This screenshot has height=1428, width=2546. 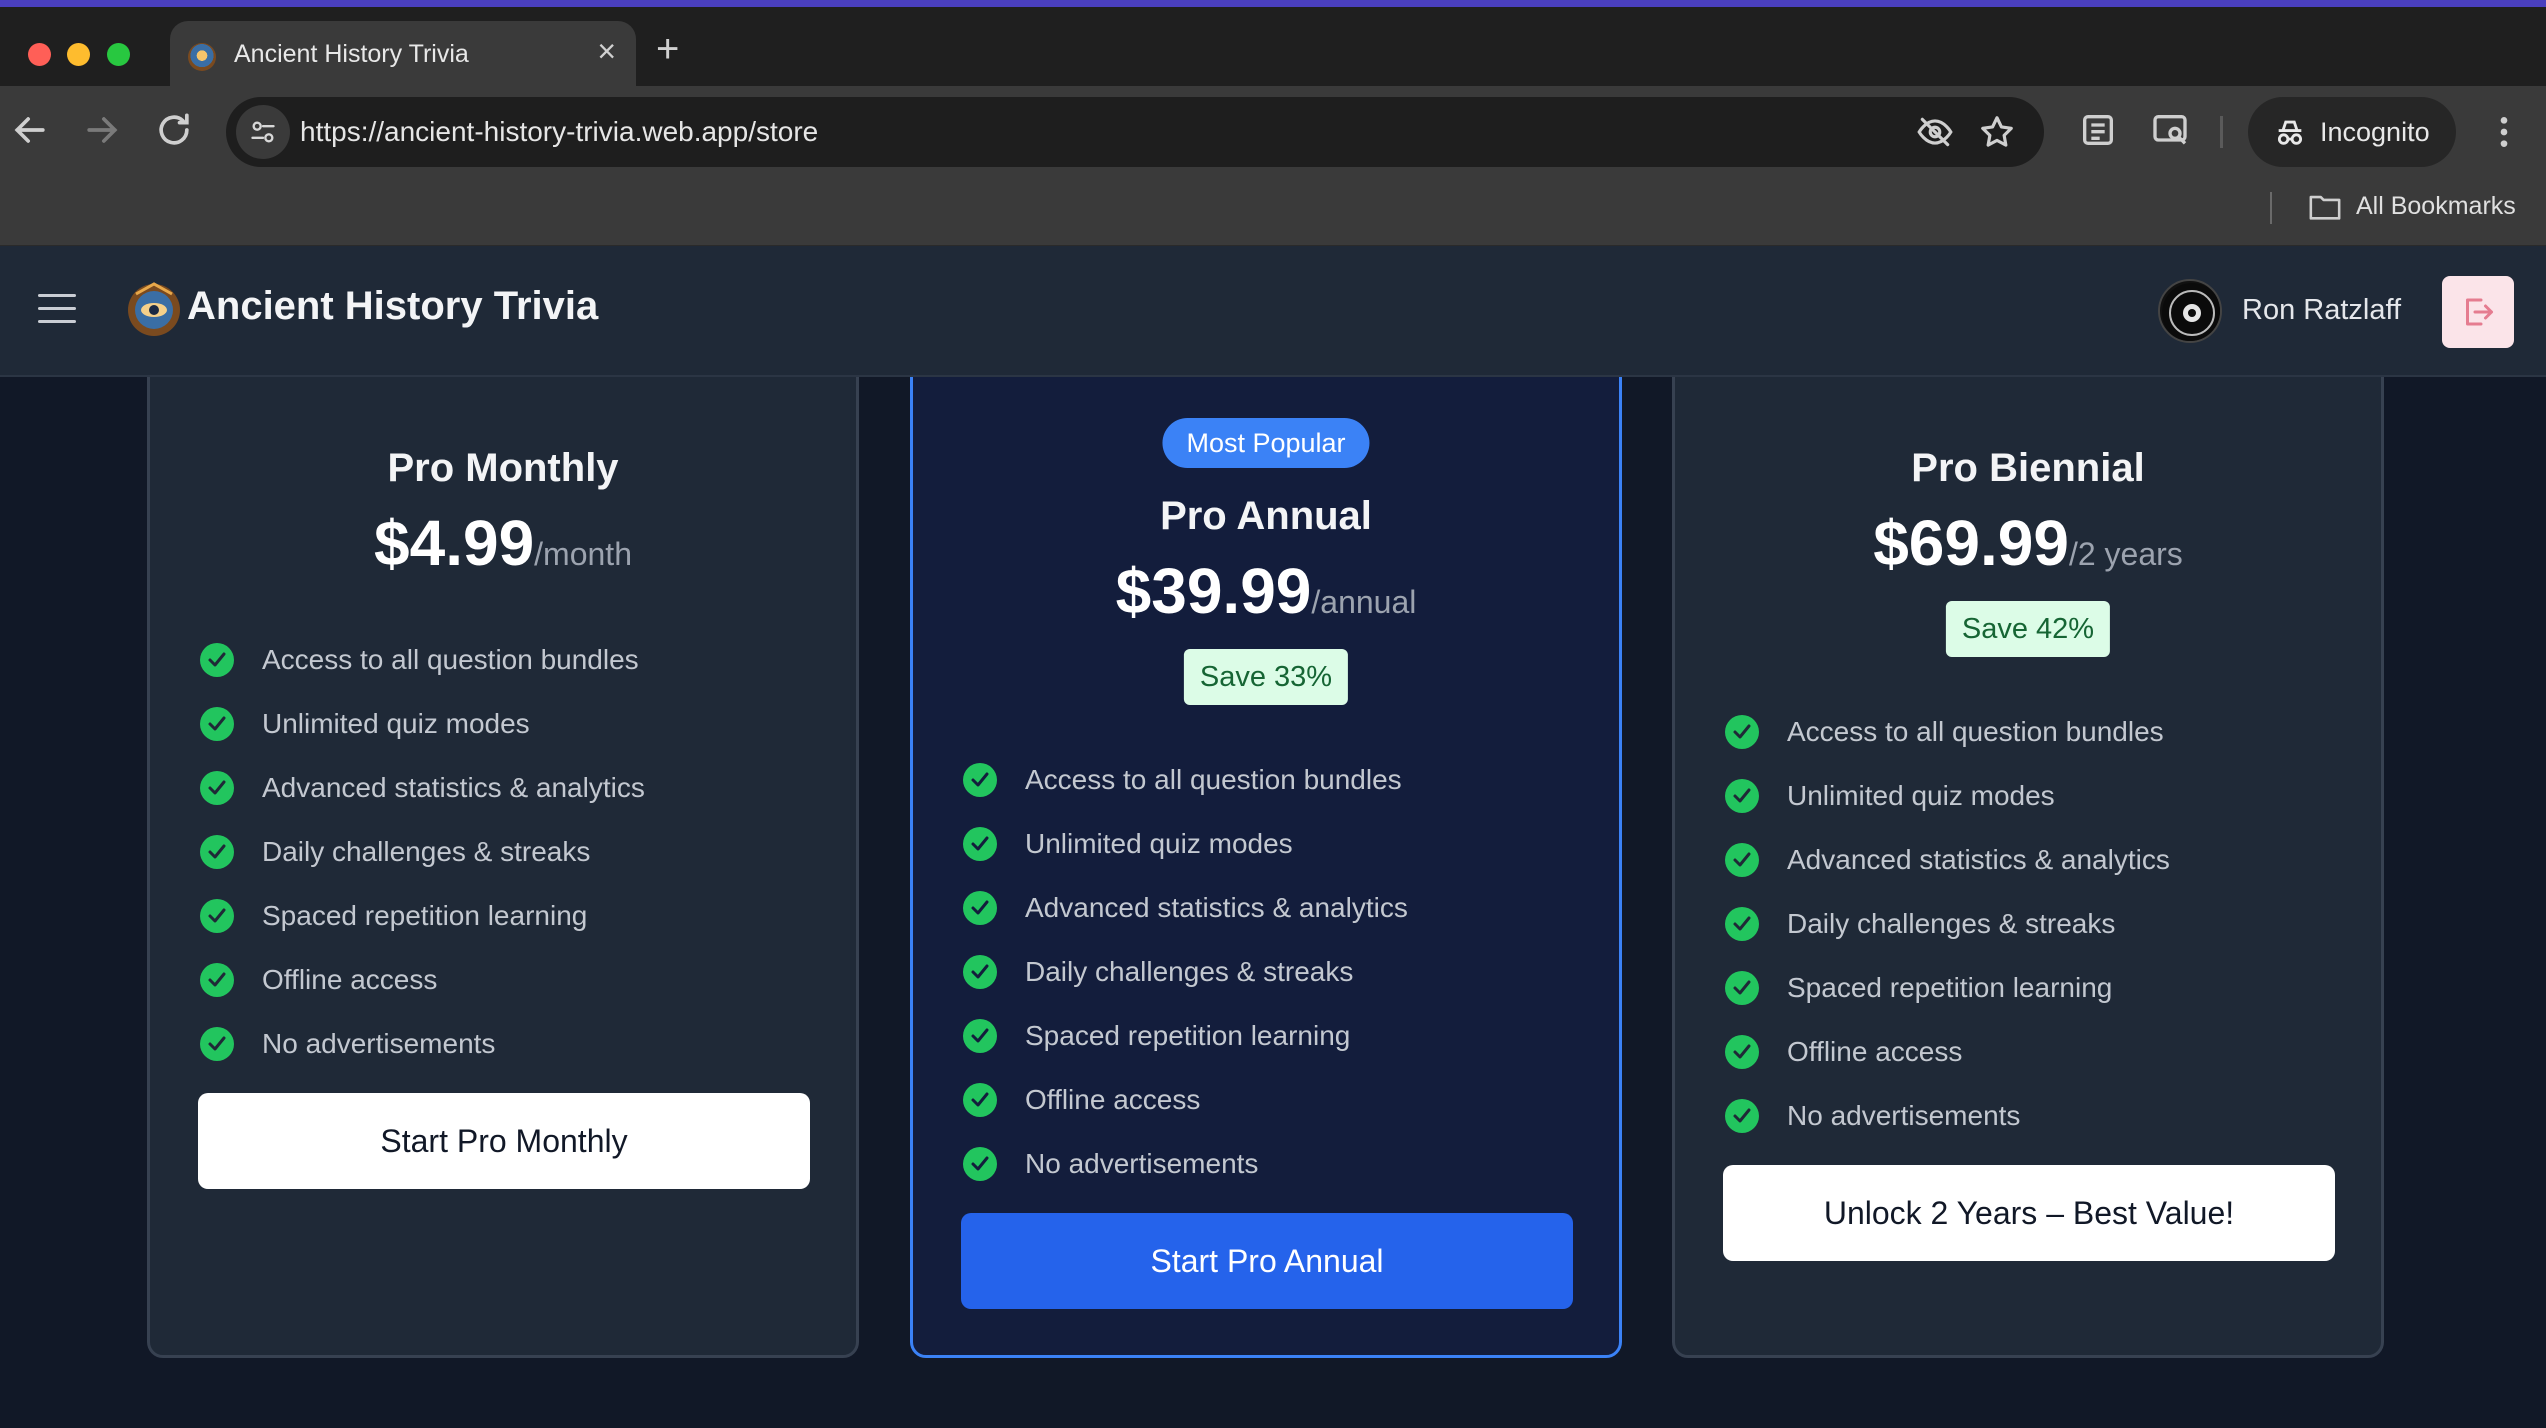 I want to click on eye-off-icon, so click(x=1935, y=132).